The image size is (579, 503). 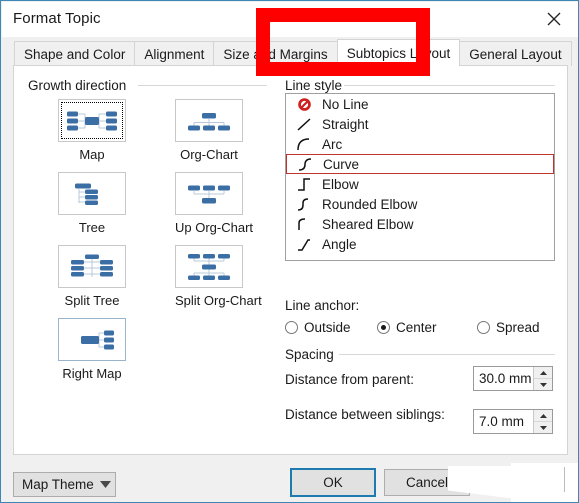 What do you see at coordinates (518, 327) in the screenshot?
I see `line-anchor-radio-label: Spread` at bounding box center [518, 327].